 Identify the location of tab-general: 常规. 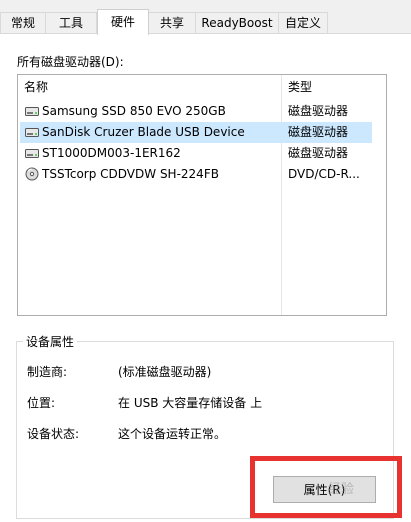
(23, 23).